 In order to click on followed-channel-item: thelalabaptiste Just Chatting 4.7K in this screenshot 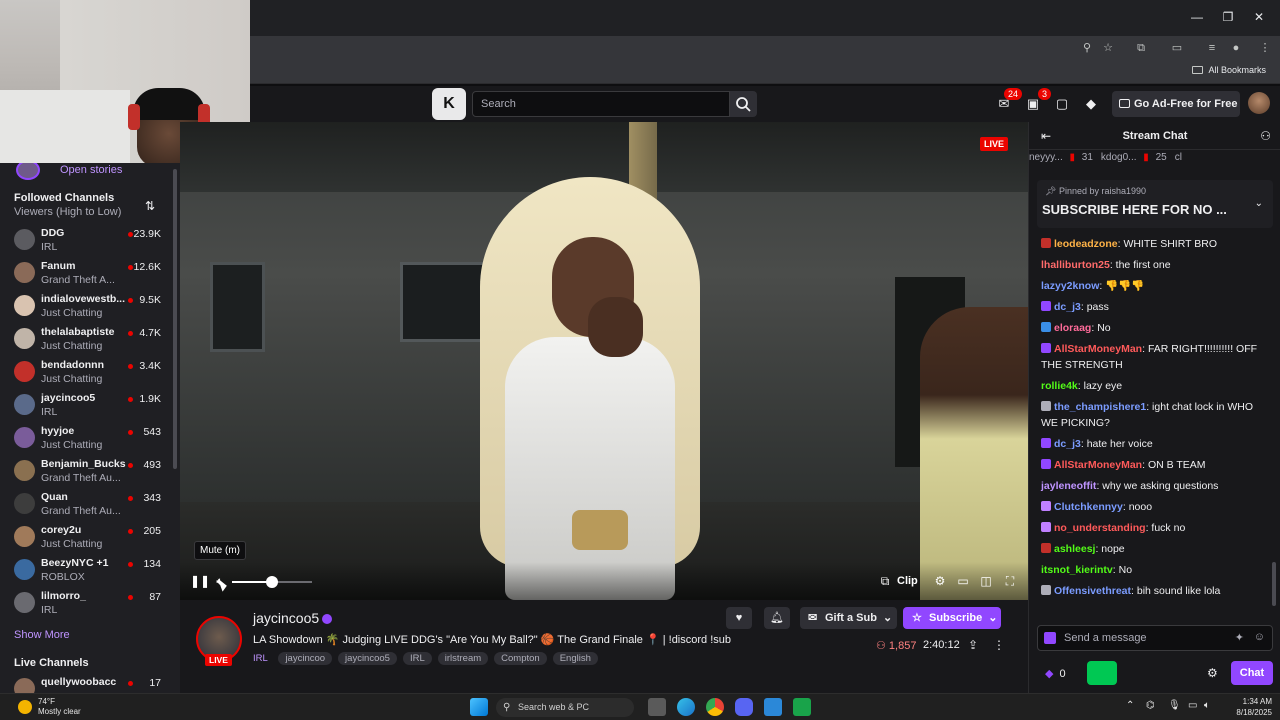, I will do `click(84, 339)`.